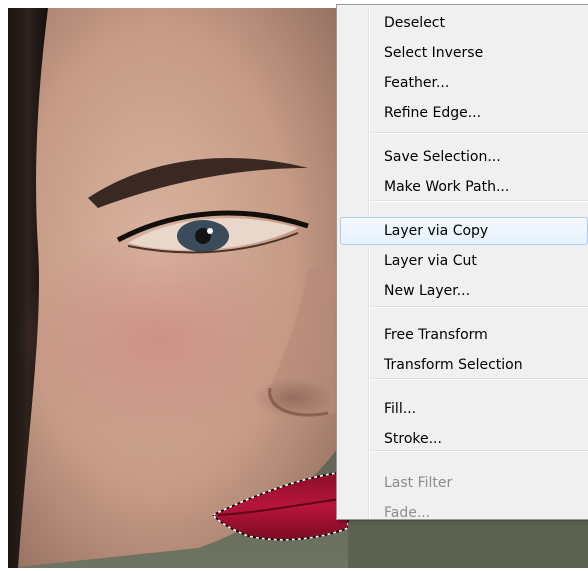 The width and height of the screenshot is (588, 571). What do you see at coordinates (464, 53) in the screenshot?
I see `menu-item-select-inverse: Select Inverse` at bounding box center [464, 53].